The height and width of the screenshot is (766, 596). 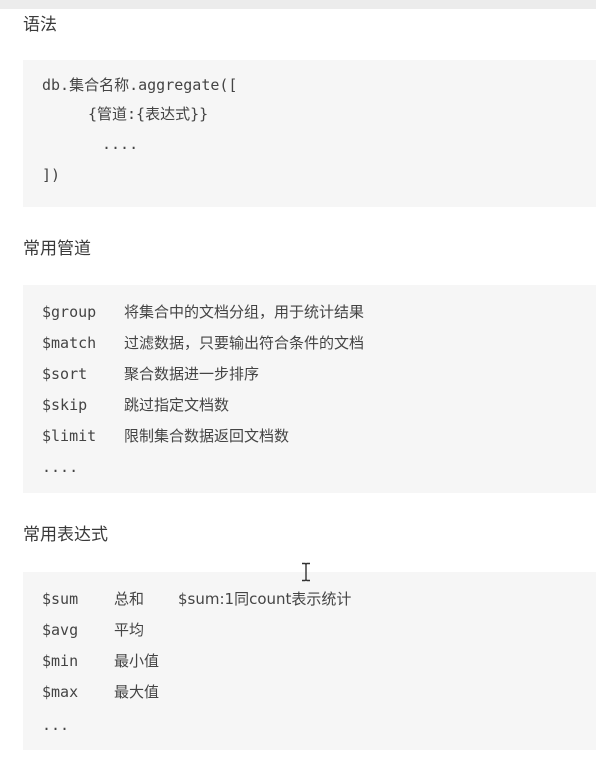 I want to click on syntax-heading: 语法, so click(x=40, y=25).